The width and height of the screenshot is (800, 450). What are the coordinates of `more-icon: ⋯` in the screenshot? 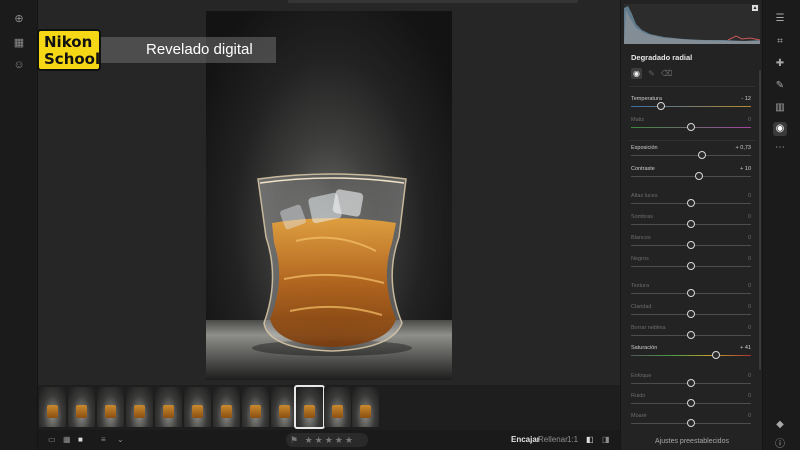 It's located at (780, 148).